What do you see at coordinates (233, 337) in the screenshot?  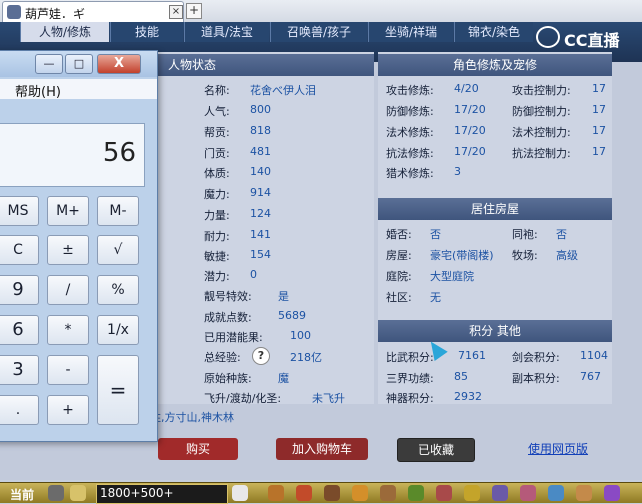 I see `status-label: 已用潜能果:` at bounding box center [233, 337].